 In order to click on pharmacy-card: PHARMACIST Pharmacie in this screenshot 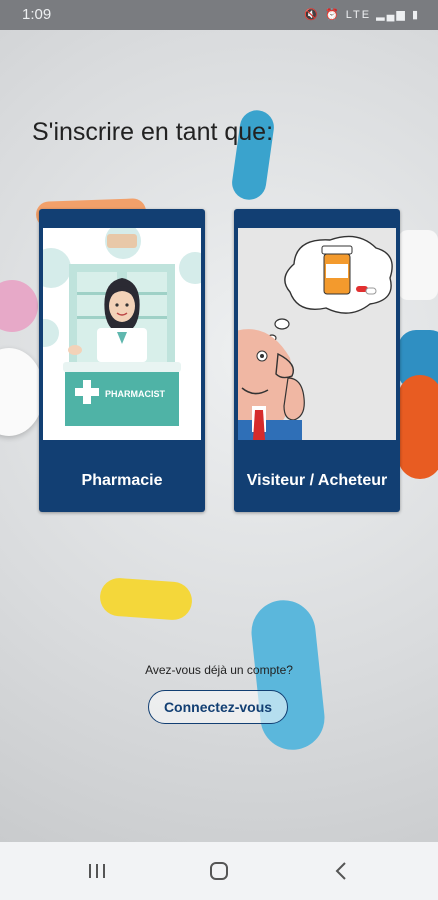, I will do `click(122, 360)`.